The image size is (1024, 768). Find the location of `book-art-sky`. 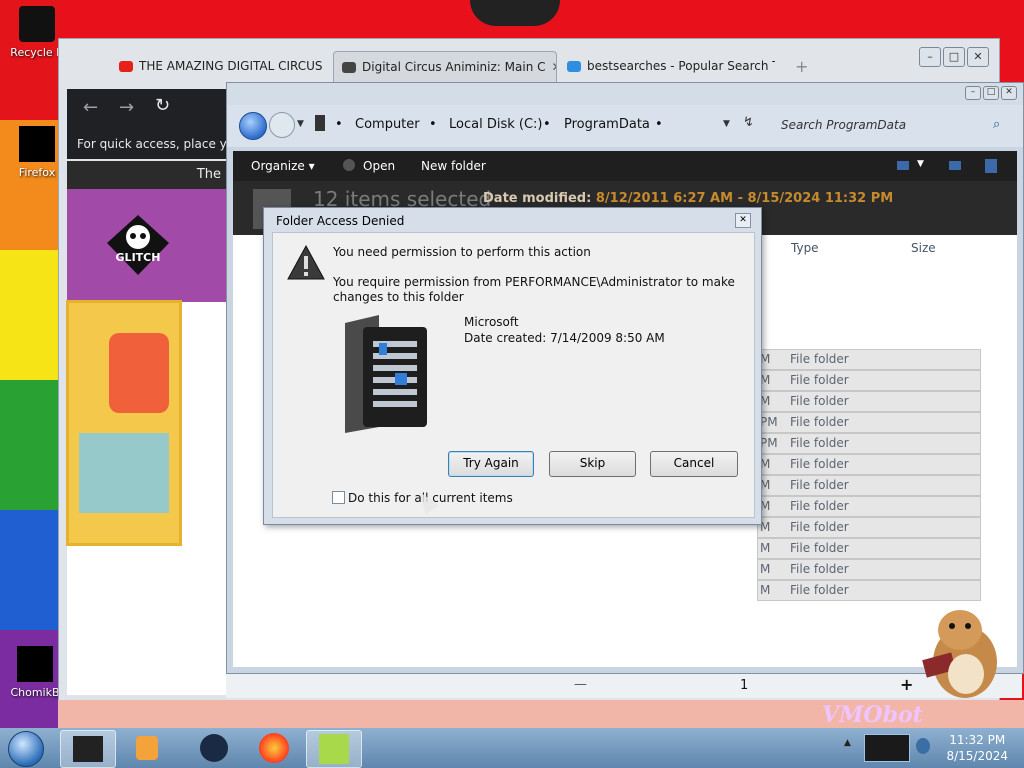

book-art-sky is located at coordinates (124, 473).